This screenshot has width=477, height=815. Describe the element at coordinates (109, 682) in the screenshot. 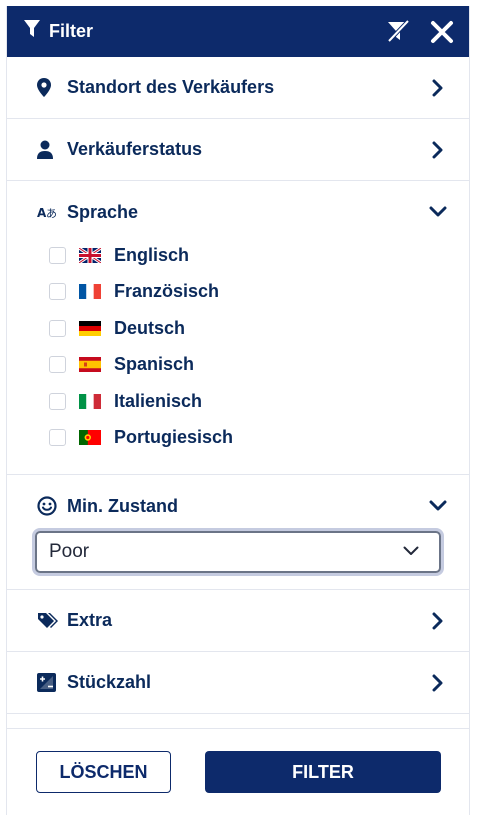

I see `section-label: Stückzahl` at that location.